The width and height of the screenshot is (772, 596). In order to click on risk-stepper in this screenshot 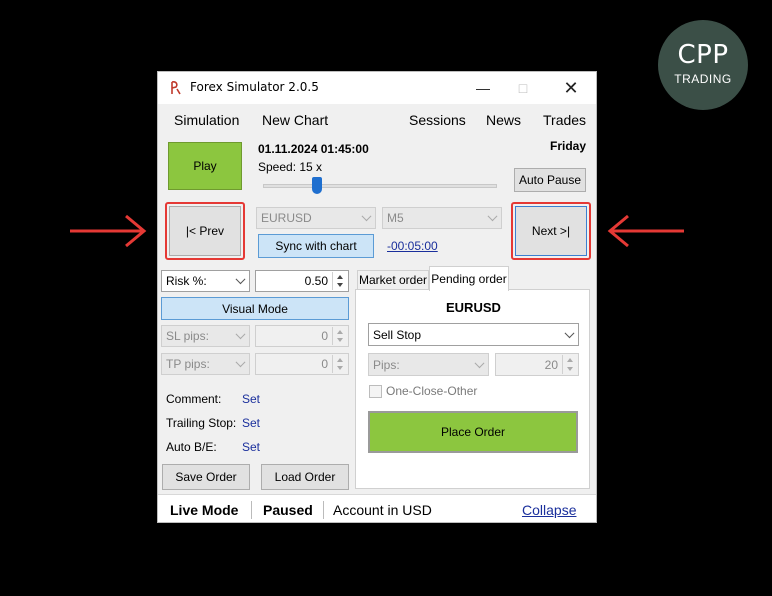, I will do `click(339, 281)`.